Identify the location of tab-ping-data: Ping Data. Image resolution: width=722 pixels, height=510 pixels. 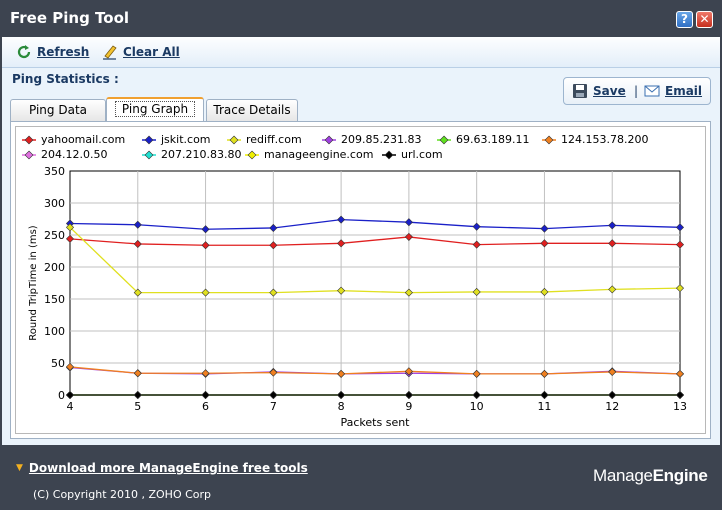
(58, 110).